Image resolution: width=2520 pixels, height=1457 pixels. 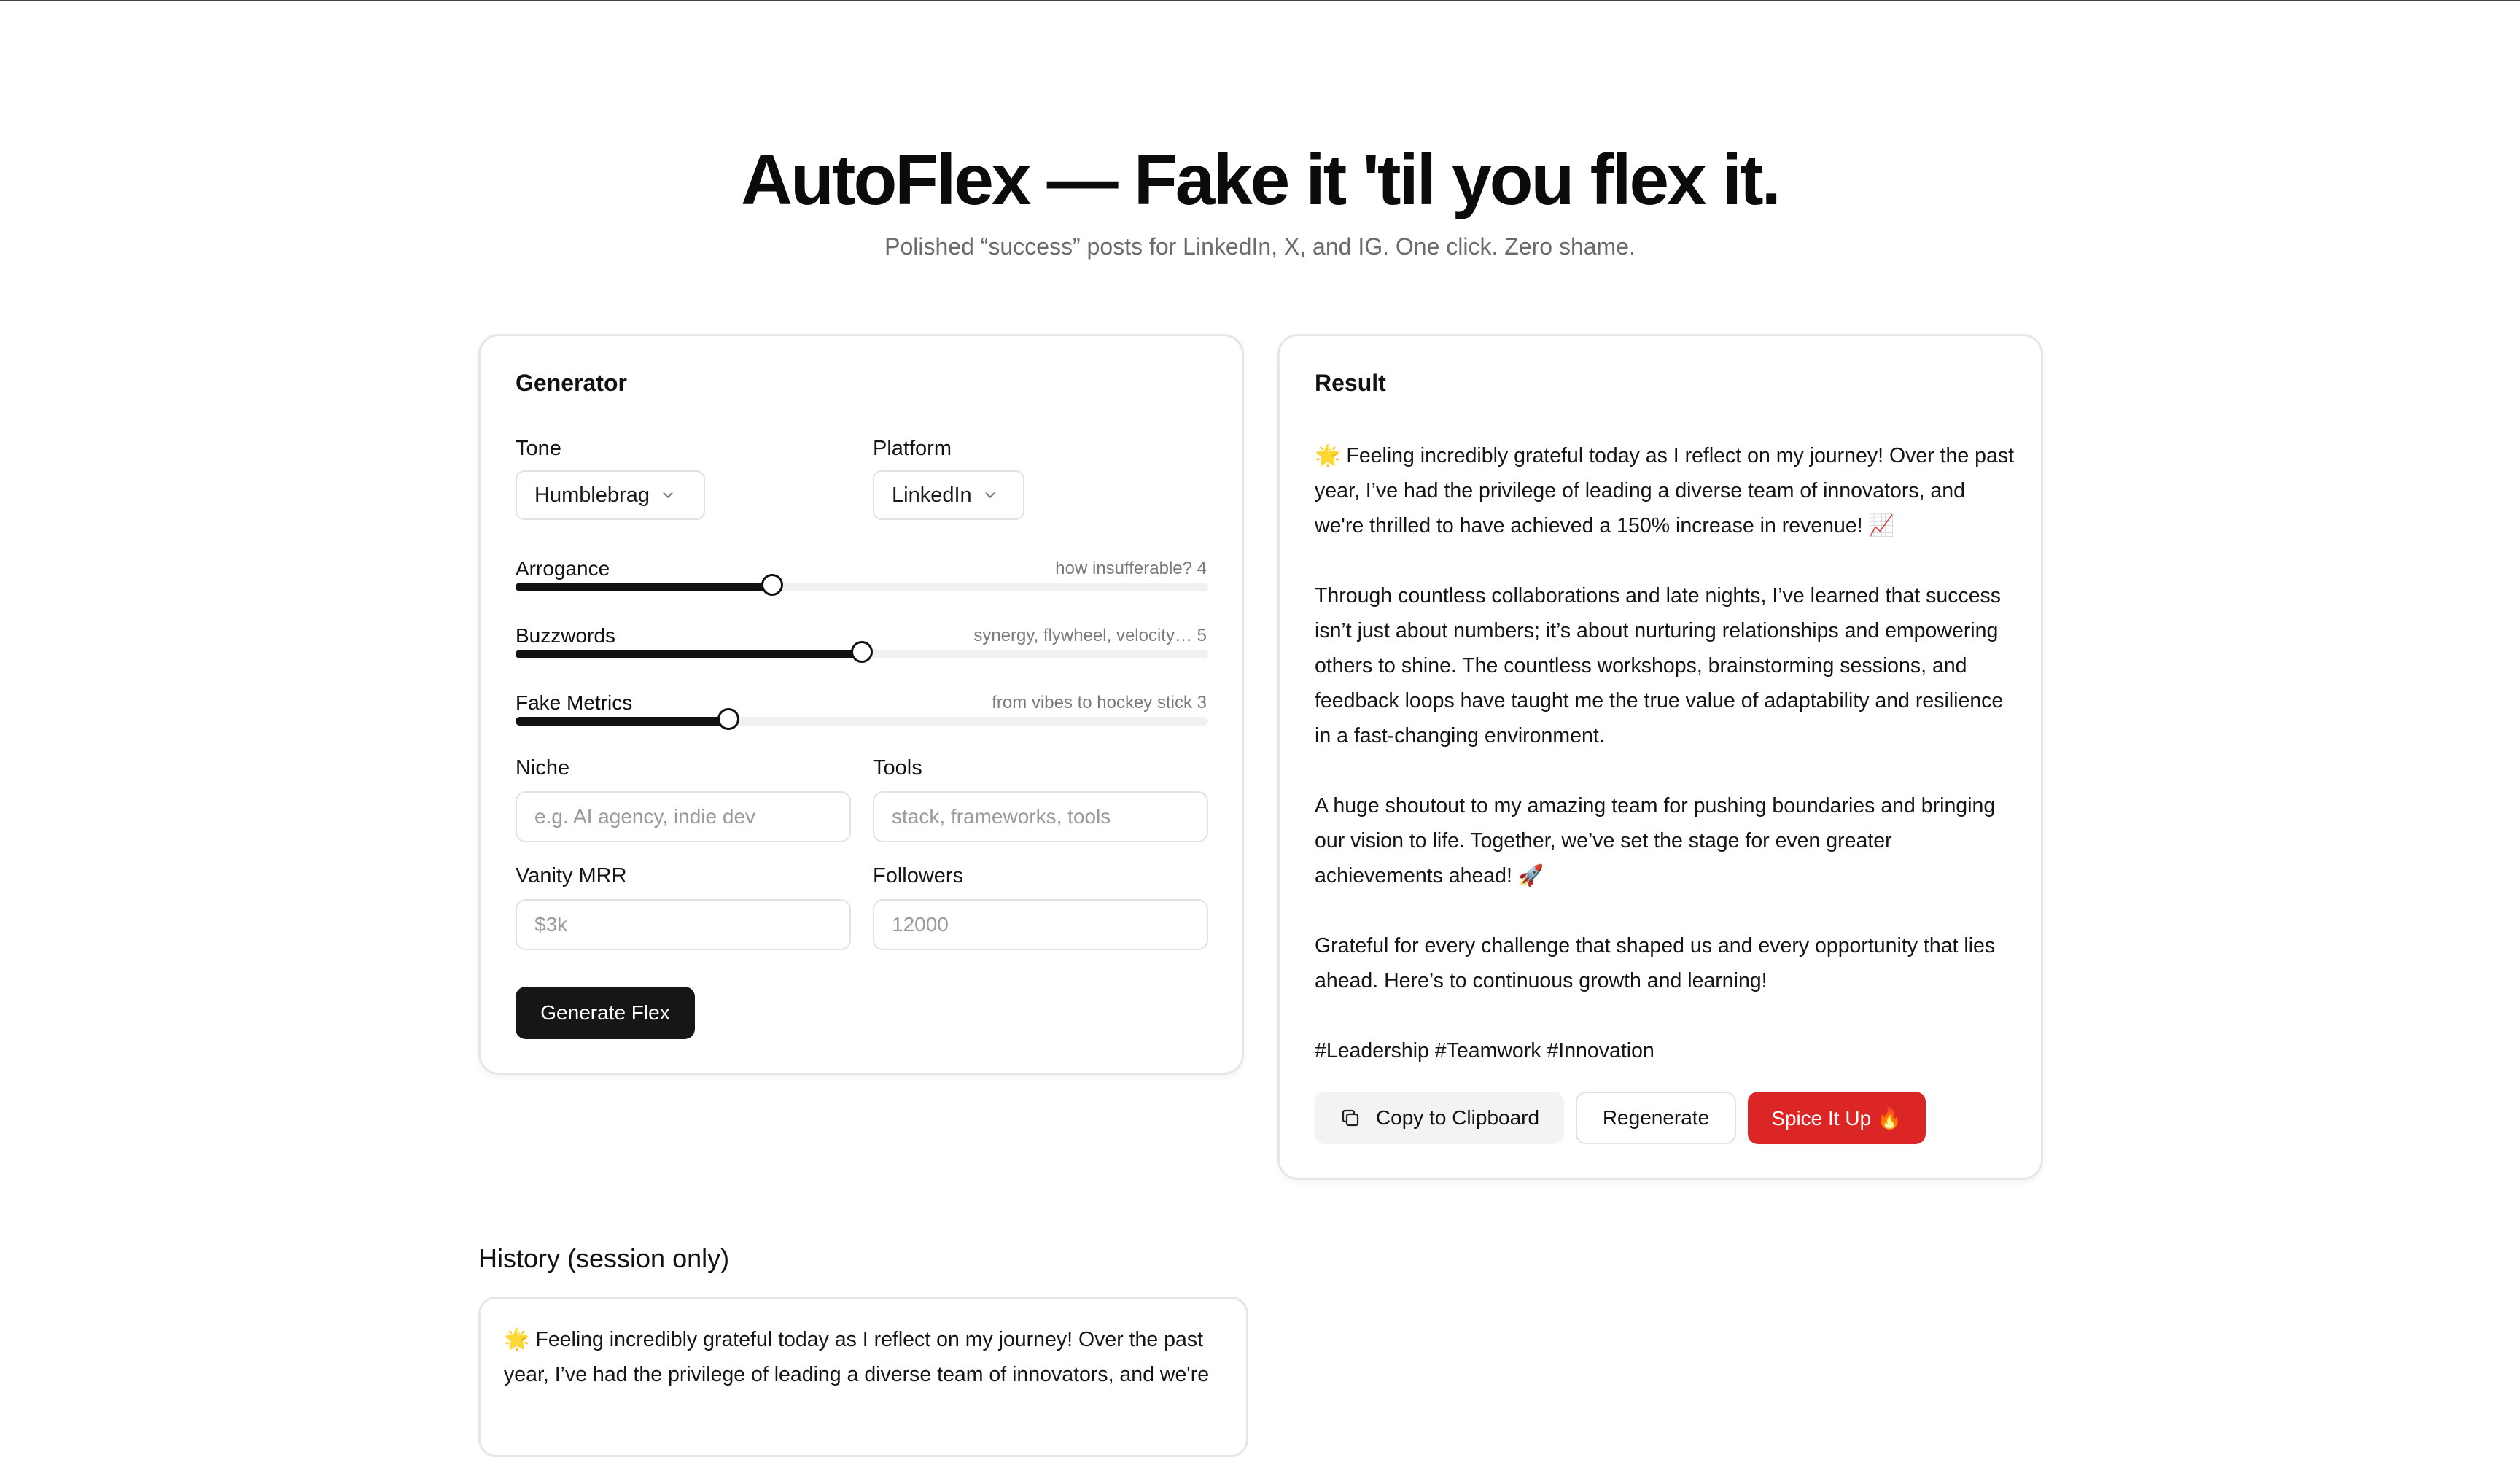 What do you see at coordinates (1837, 1118) in the screenshot?
I see `spice-it-up-button: Spice It Up 🔥` at bounding box center [1837, 1118].